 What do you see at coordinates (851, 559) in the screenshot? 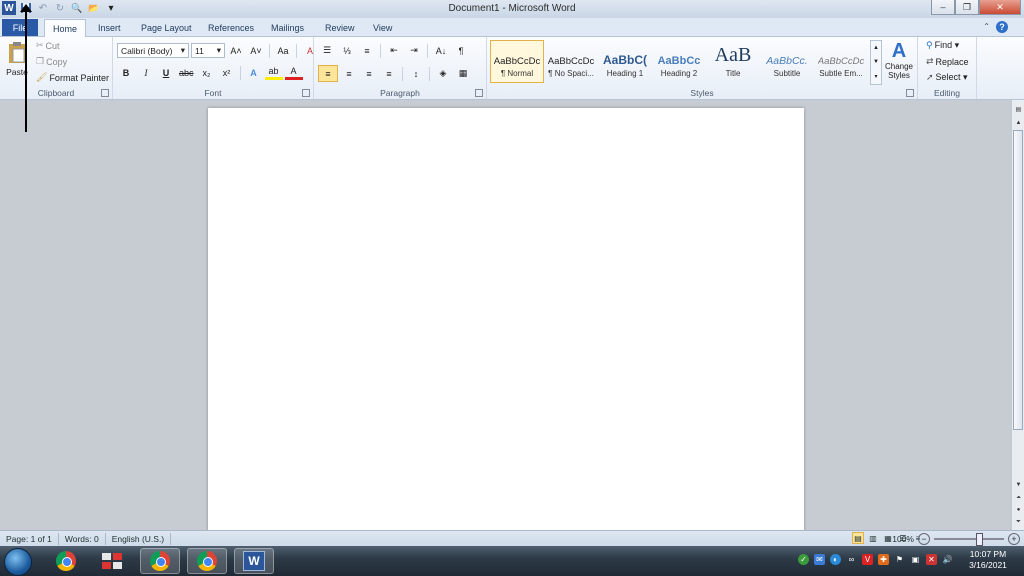
I see `link-icon: ∞` at bounding box center [851, 559].